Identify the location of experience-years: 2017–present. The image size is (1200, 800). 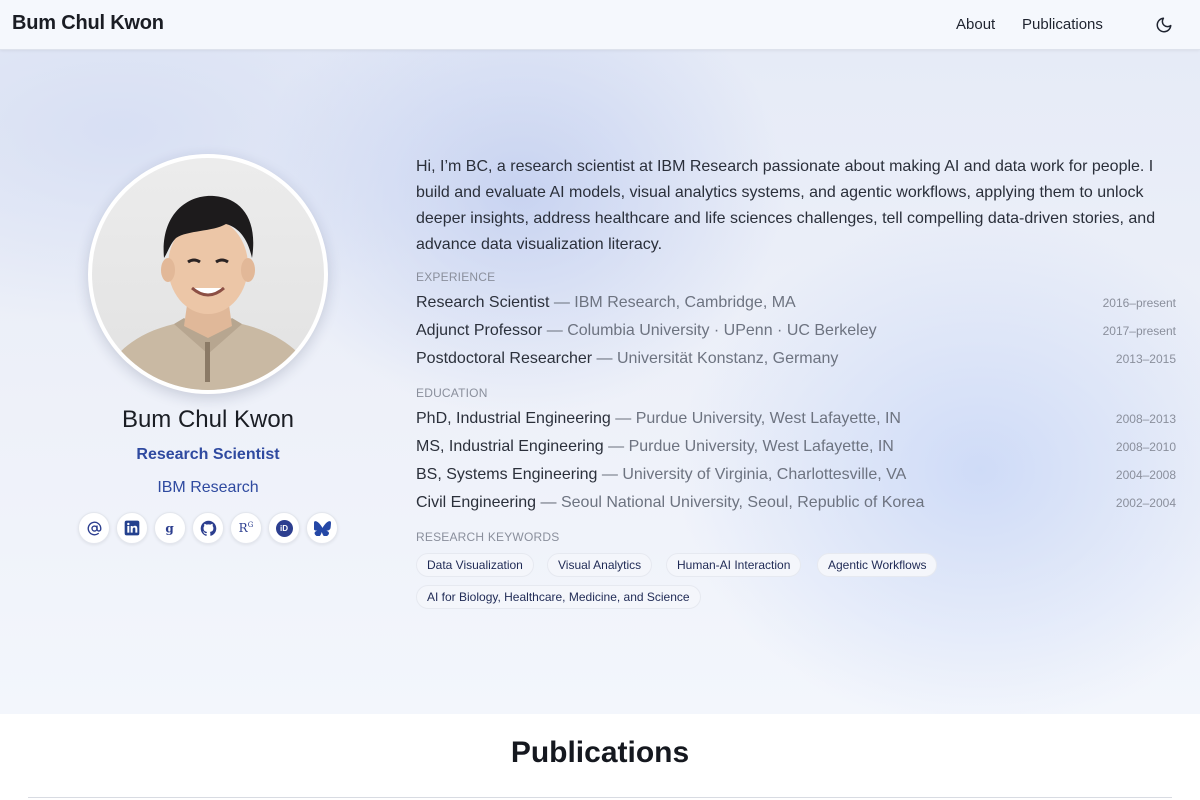
(1139, 331).